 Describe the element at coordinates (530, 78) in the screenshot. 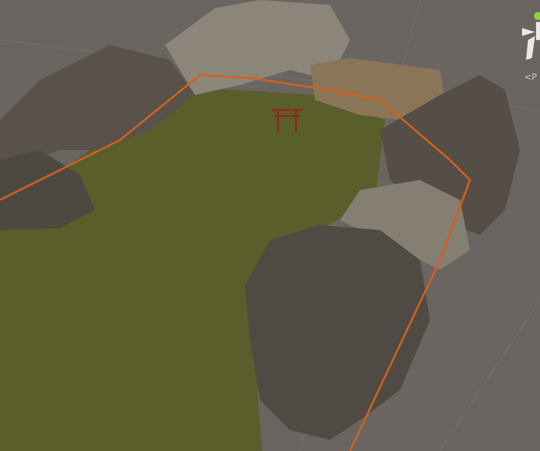

I see `projection-label: <P` at that location.